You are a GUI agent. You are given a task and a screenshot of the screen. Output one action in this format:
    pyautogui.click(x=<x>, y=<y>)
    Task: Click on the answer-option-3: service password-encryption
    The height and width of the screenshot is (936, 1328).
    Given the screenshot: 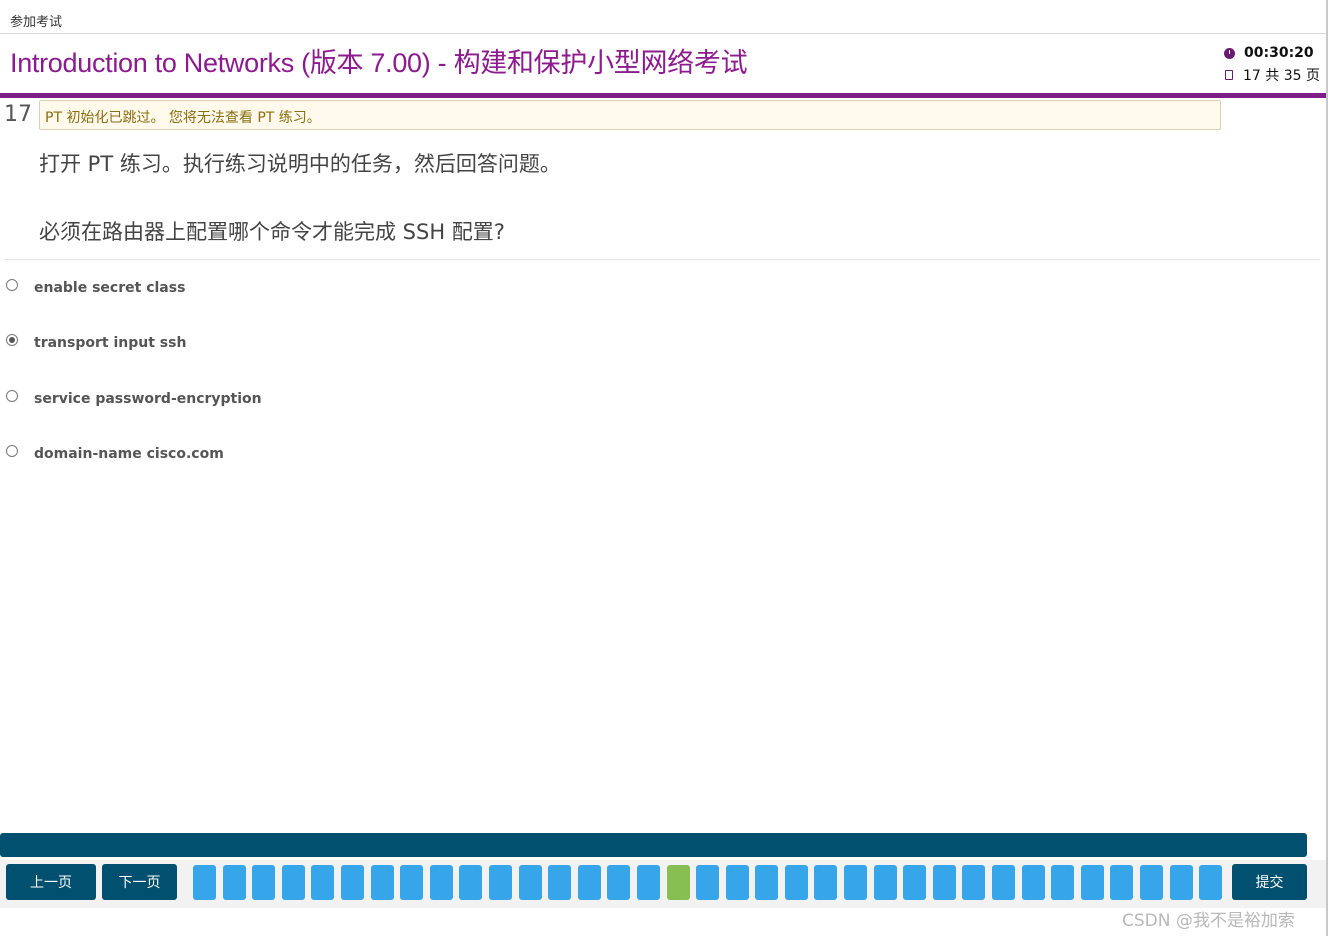 What is the action you would take?
    pyautogui.click(x=134, y=398)
    